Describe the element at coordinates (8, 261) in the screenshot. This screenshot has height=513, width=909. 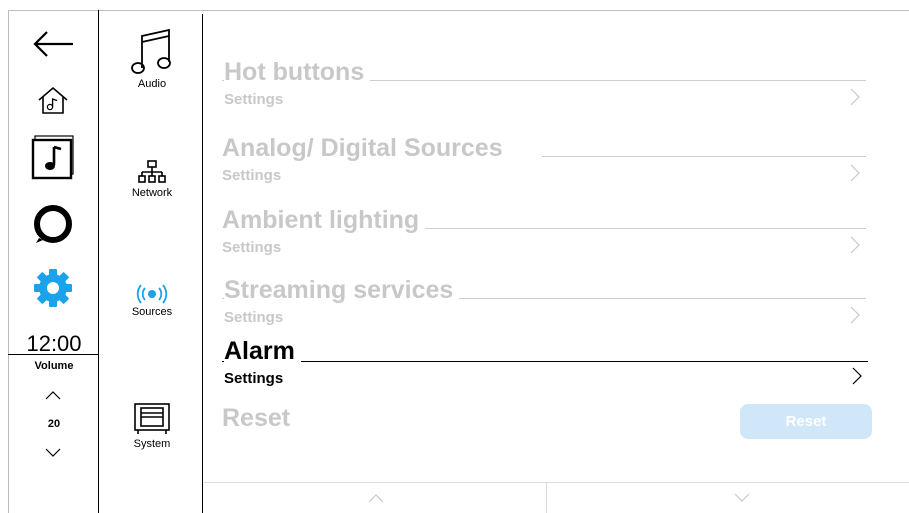
I see `frame-left-border` at that location.